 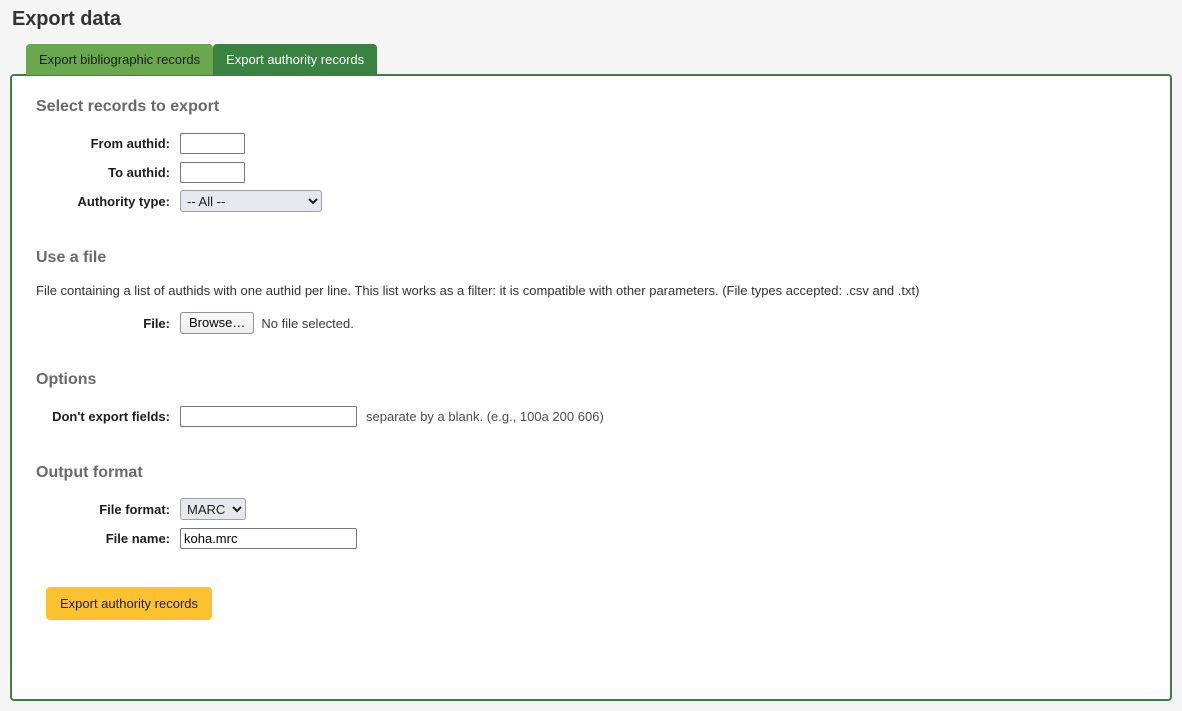 I want to click on file-name-input, so click(x=268, y=538).